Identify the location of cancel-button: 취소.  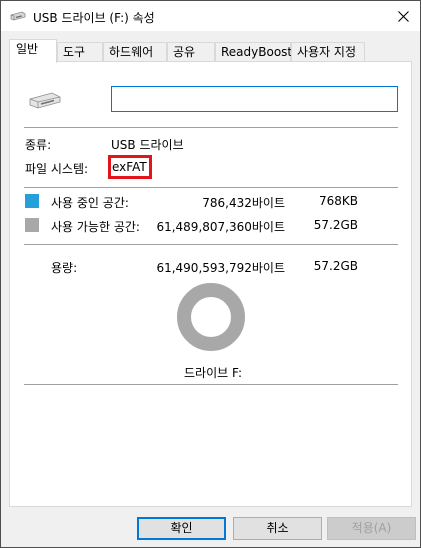
(277, 528).